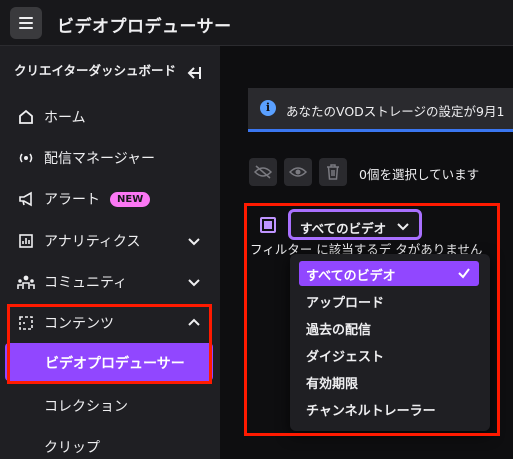 The height and width of the screenshot is (459, 513). I want to click on option-label: 過去の配信, so click(339, 330).